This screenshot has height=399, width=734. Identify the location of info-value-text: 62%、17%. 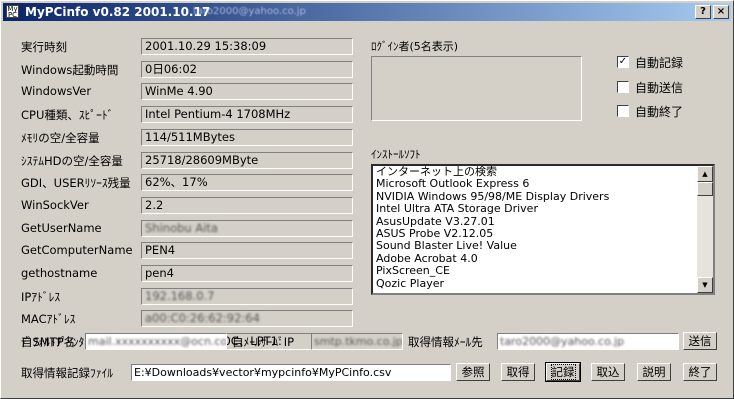
(176, 182).